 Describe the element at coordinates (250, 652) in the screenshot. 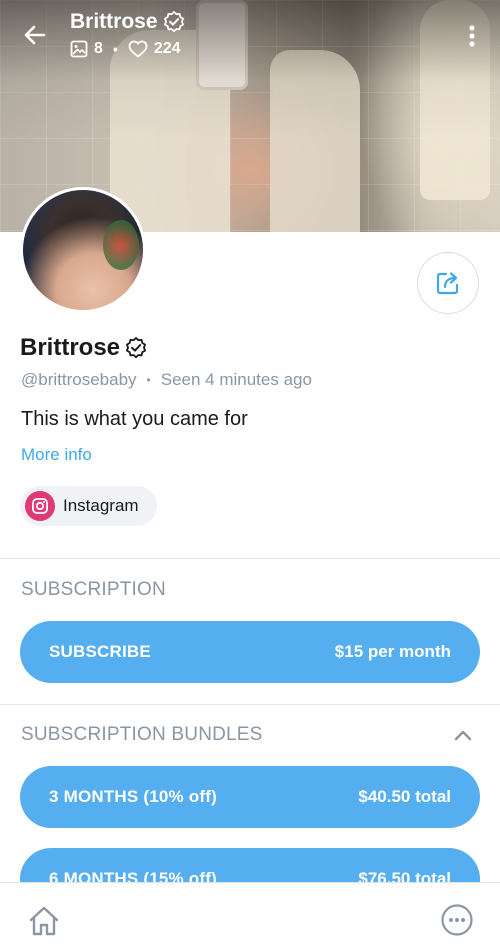

I see `subscribe-button: SUBSCRIBE $15 per month` at that location.